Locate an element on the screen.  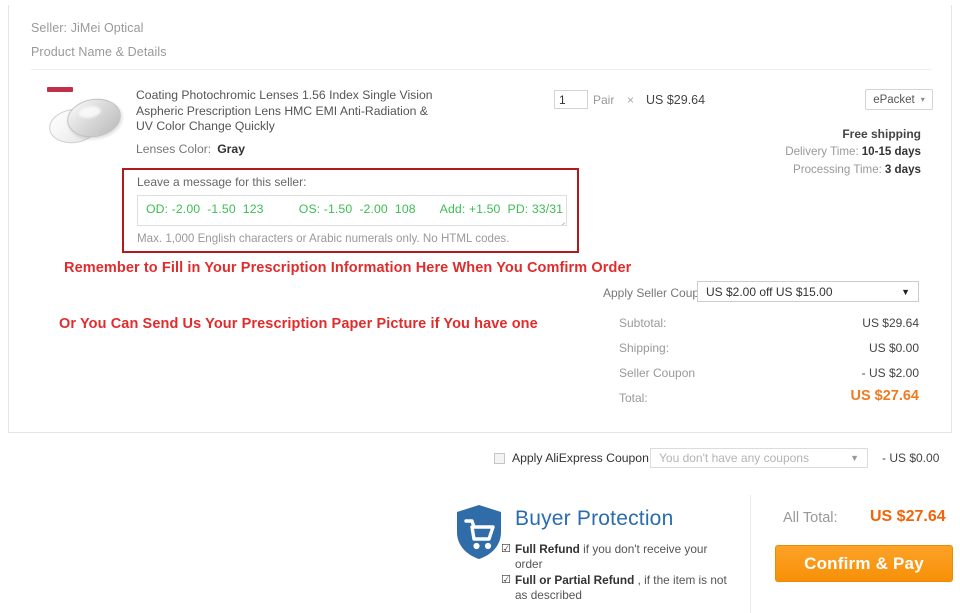
subtotal-label: Subtotal: is located at coordinates (643, 323).